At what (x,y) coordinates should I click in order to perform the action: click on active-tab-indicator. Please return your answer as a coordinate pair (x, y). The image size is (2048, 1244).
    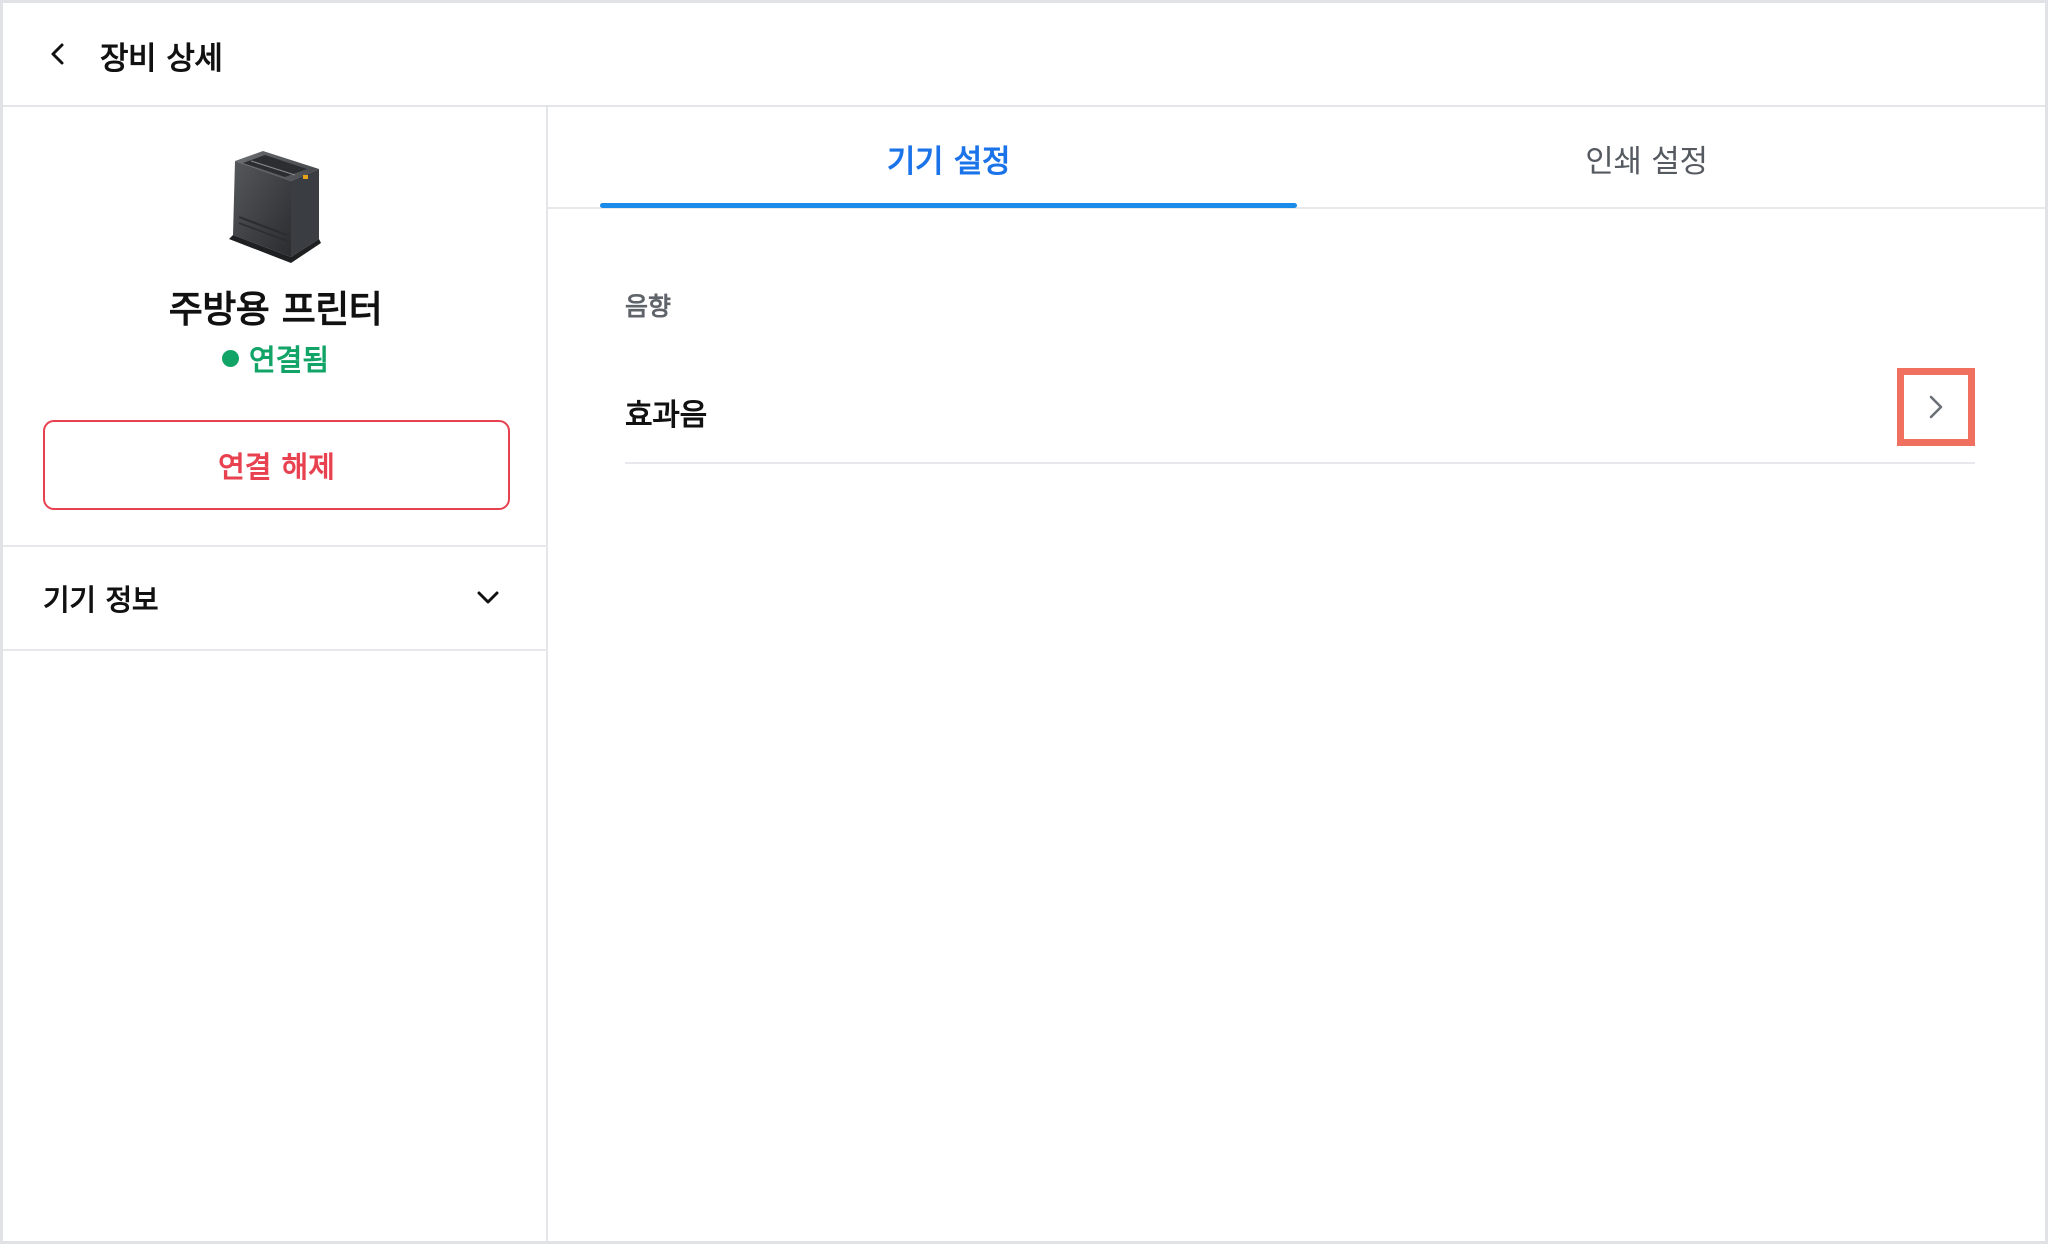
    Looking at the image, I should click on (948, 205).